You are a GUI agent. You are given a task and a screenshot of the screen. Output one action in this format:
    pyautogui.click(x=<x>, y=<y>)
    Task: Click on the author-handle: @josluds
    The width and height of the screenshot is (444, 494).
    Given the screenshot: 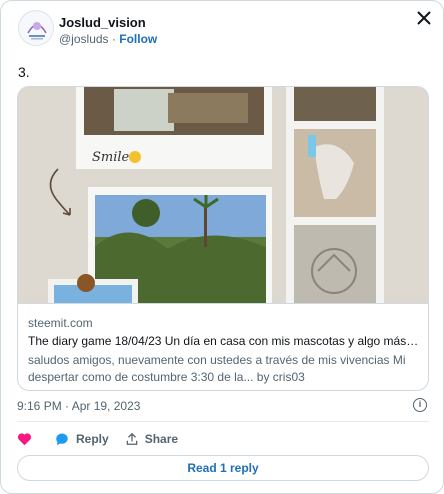 What is the action you would take?
    pyautogui.click(x=84, y=39)
    